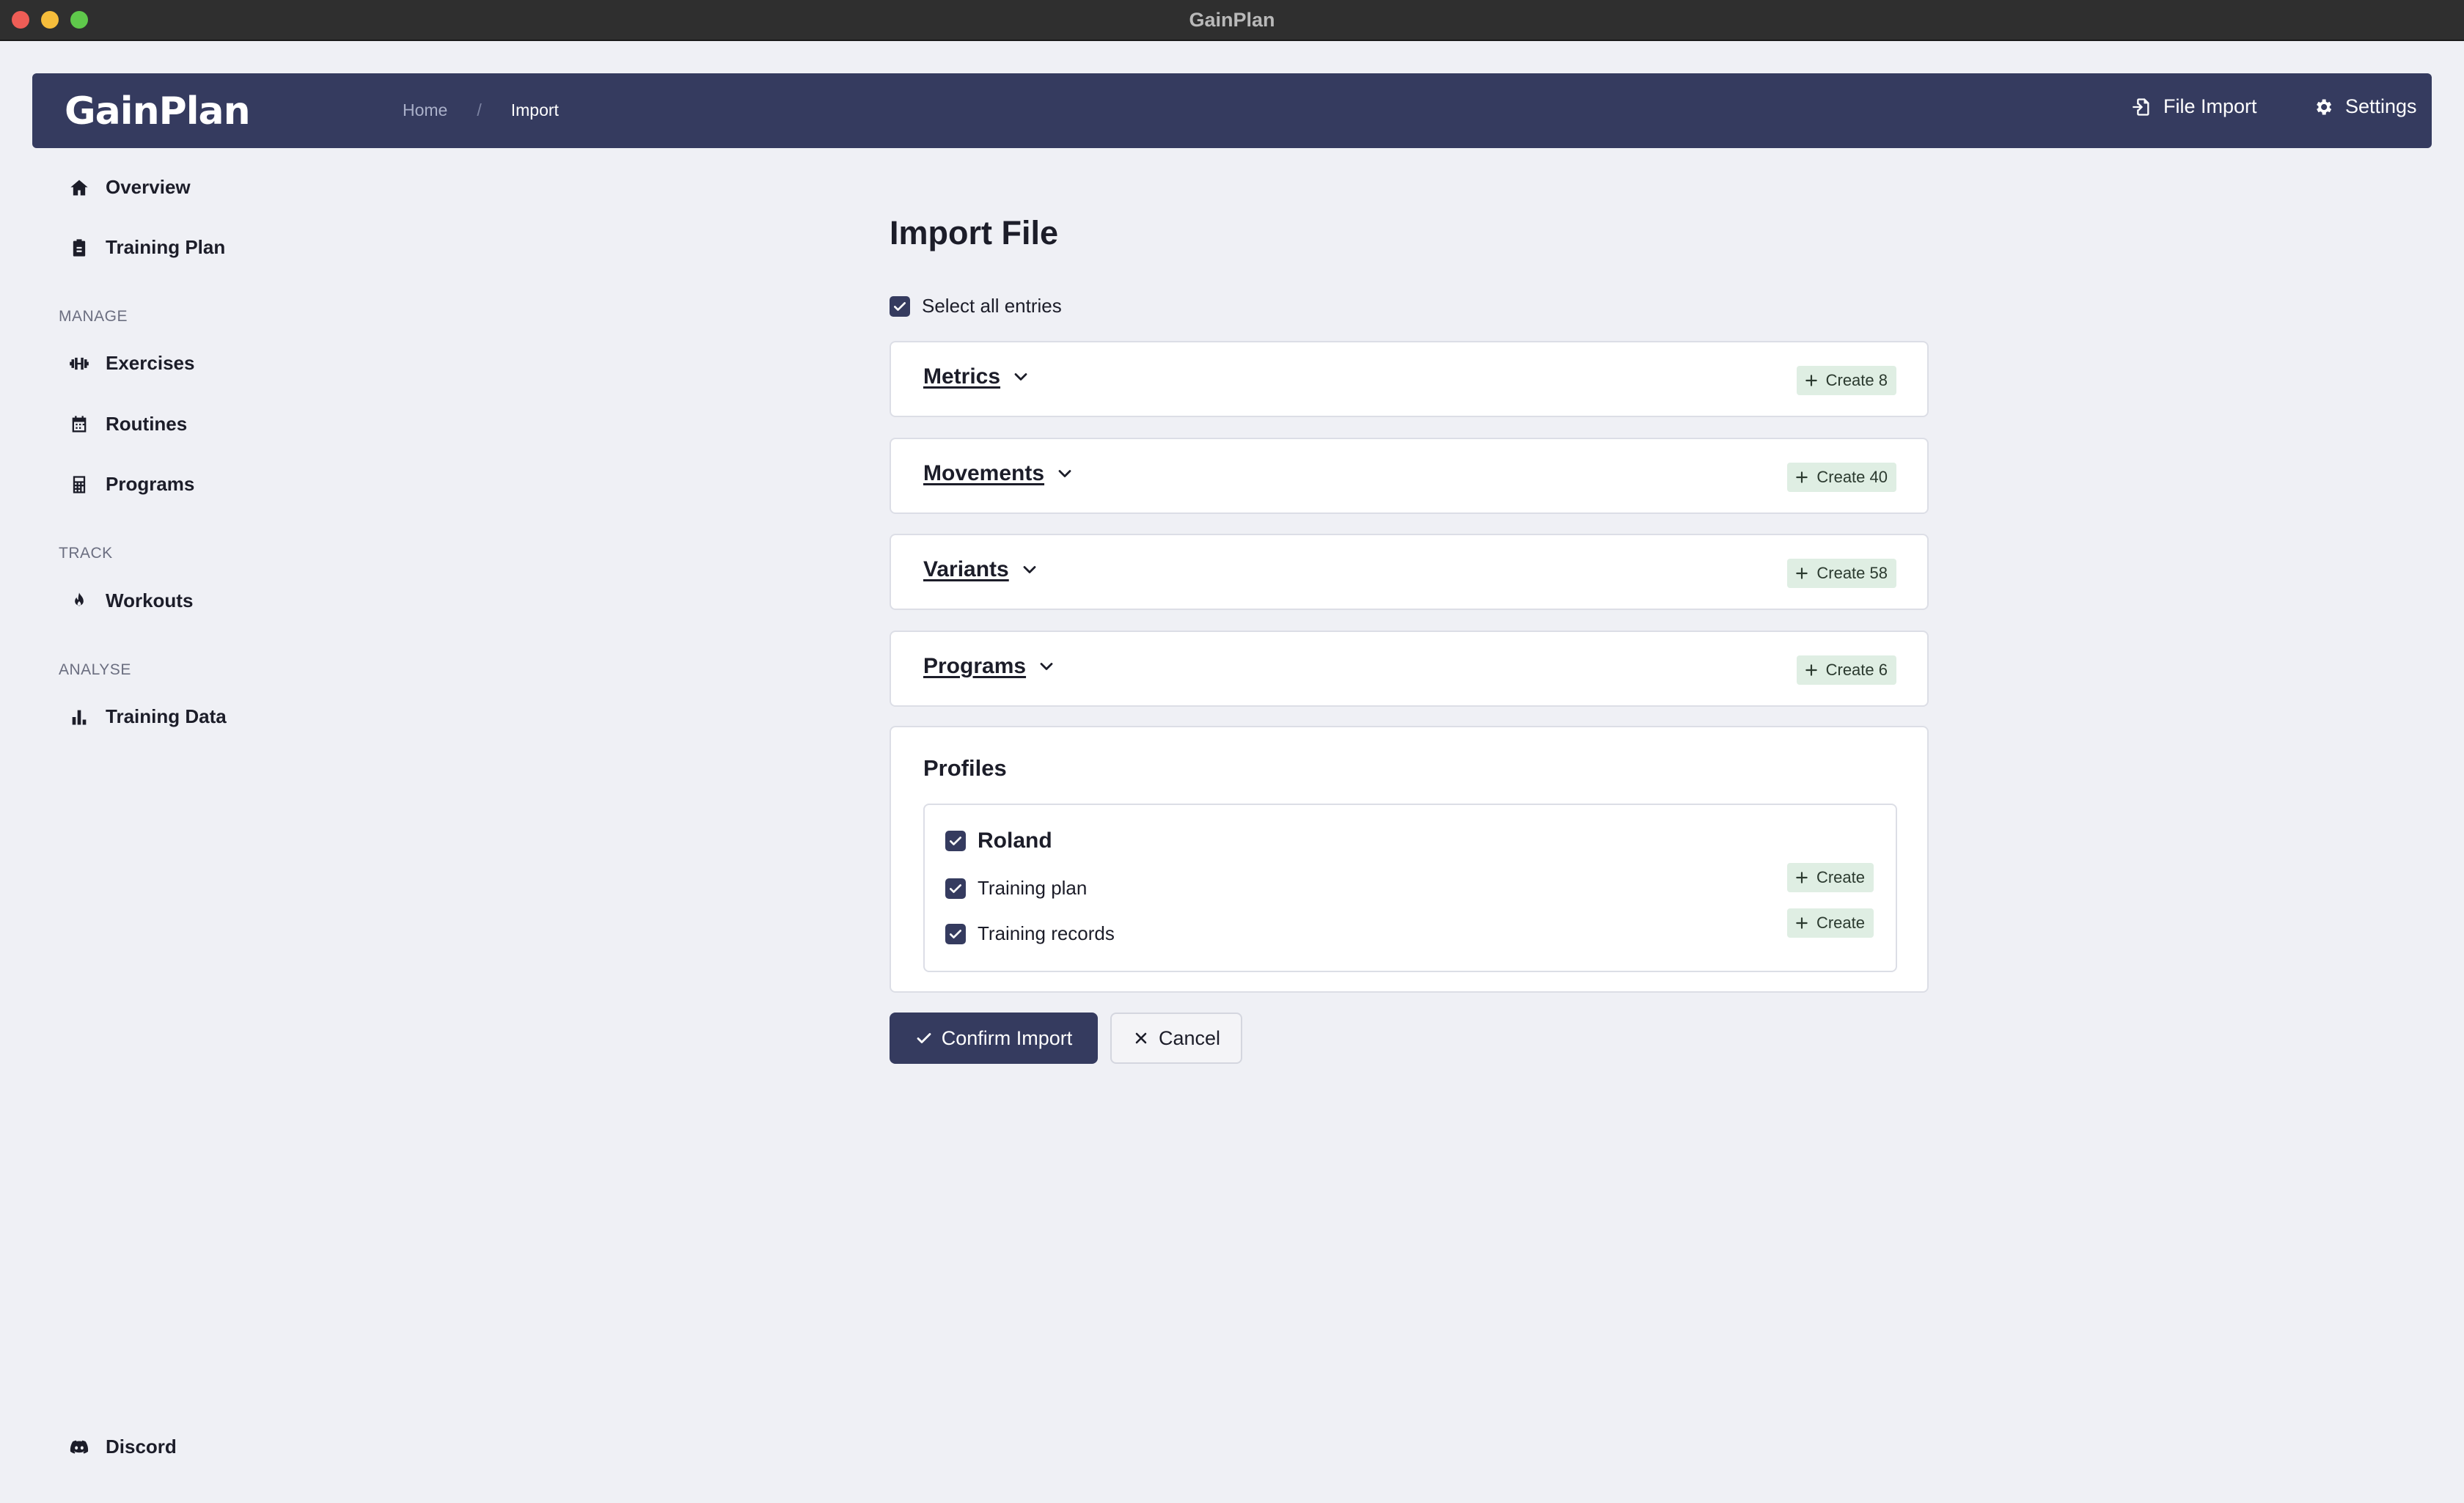 The width and height of the screenshot is (2464, 1503). Describe the element at coordinates (79, 187) in the screenshot. I see `home-icon` at that location.